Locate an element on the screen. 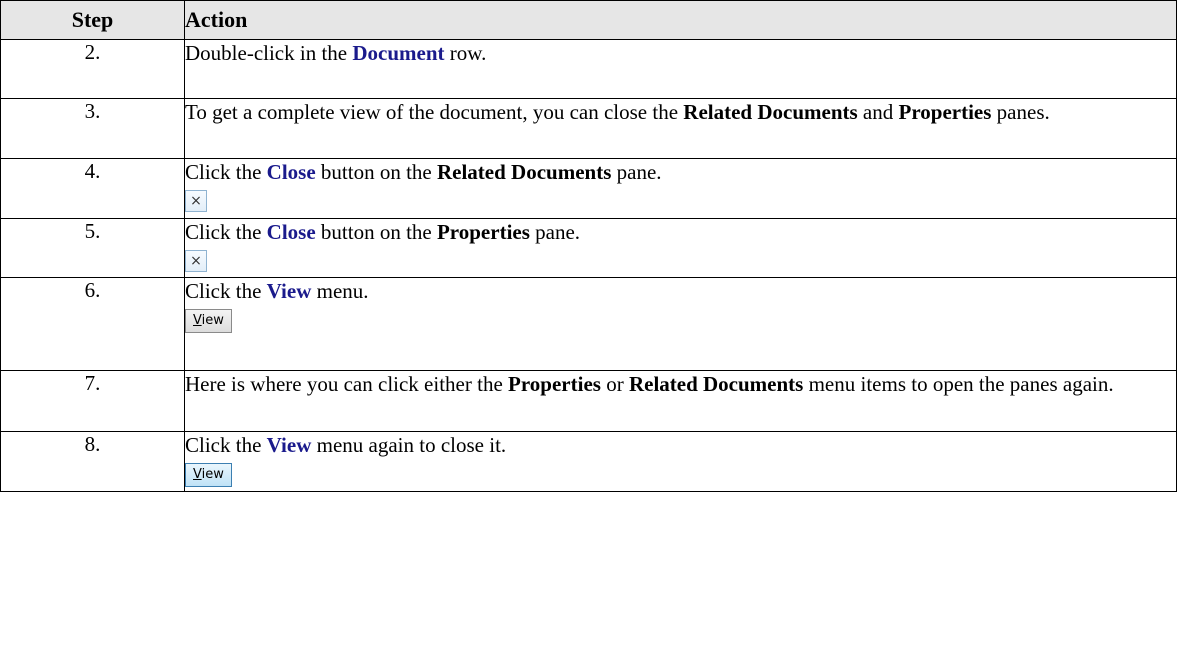  step-number: 2. is located at coordinates (92, 69).